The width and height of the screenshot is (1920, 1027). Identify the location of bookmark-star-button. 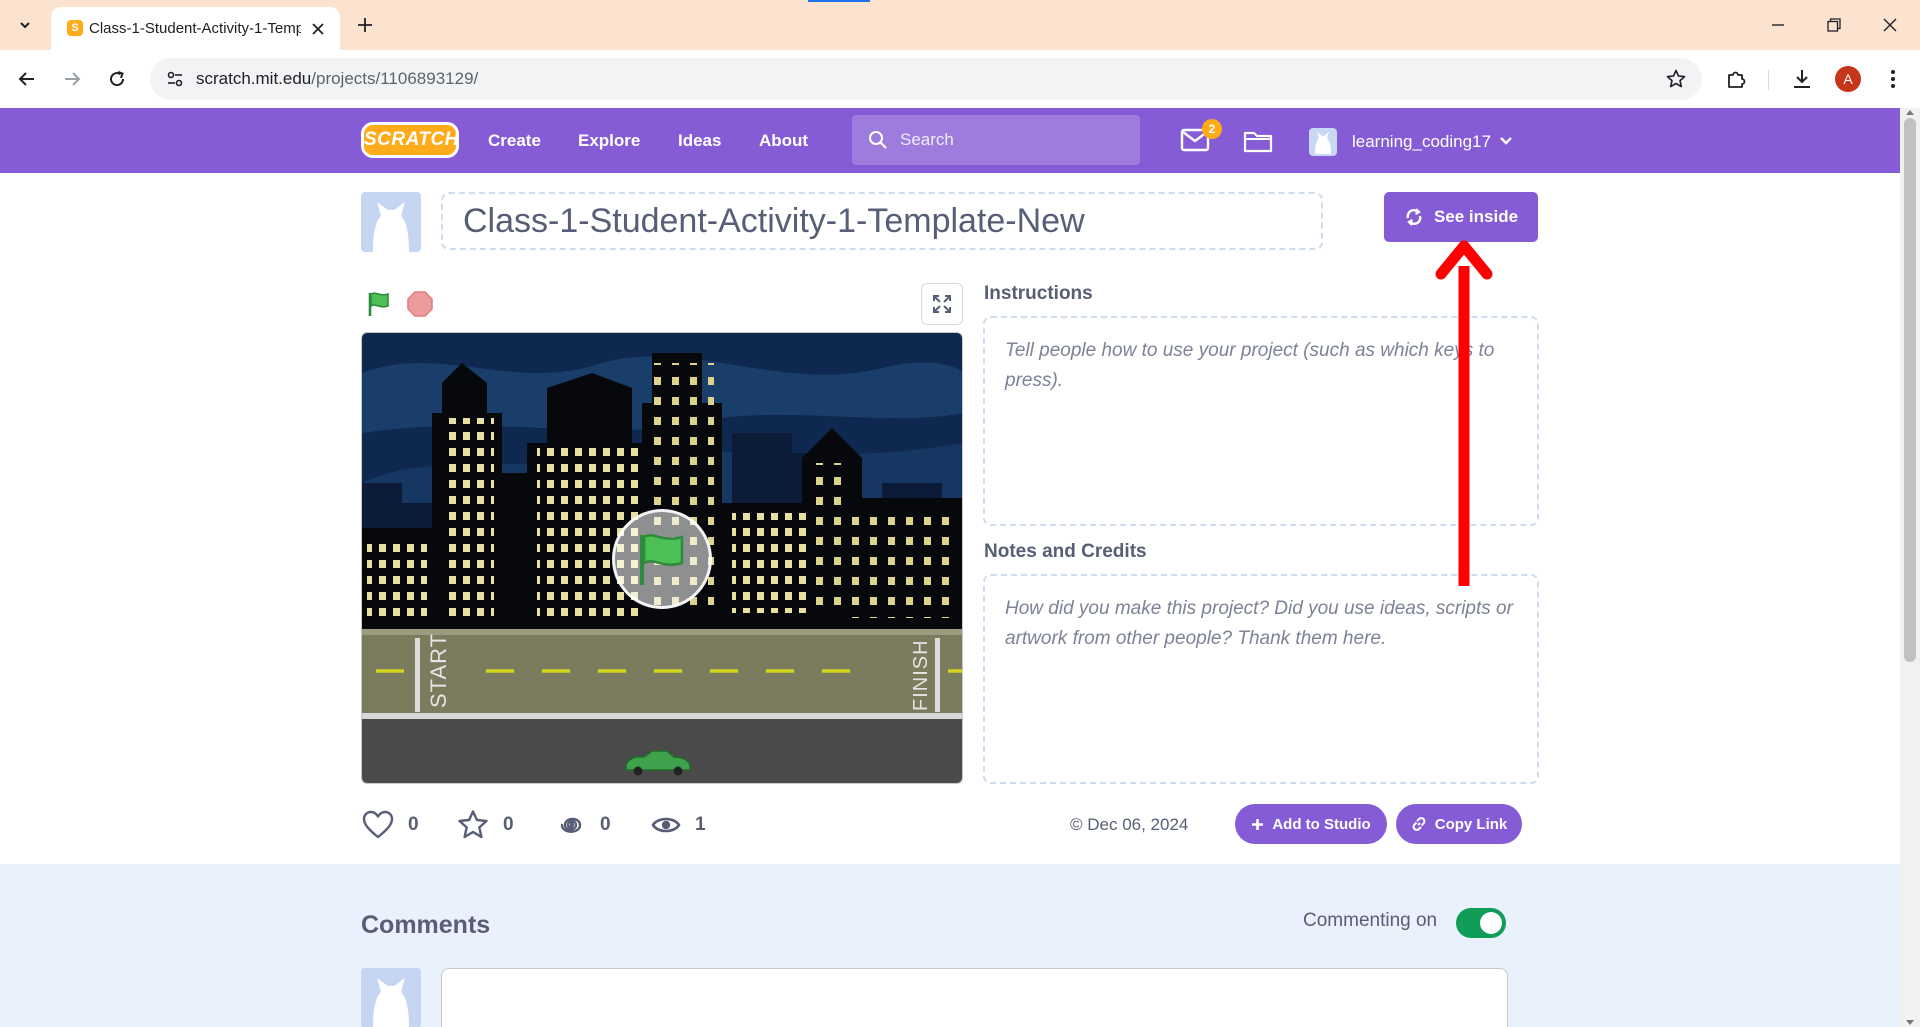
(1676, 79).